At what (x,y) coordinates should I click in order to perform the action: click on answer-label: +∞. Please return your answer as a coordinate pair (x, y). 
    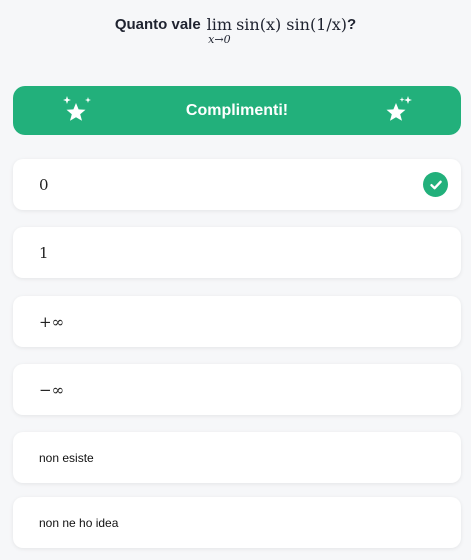
    Looking at the image, I should click on (52, 321).